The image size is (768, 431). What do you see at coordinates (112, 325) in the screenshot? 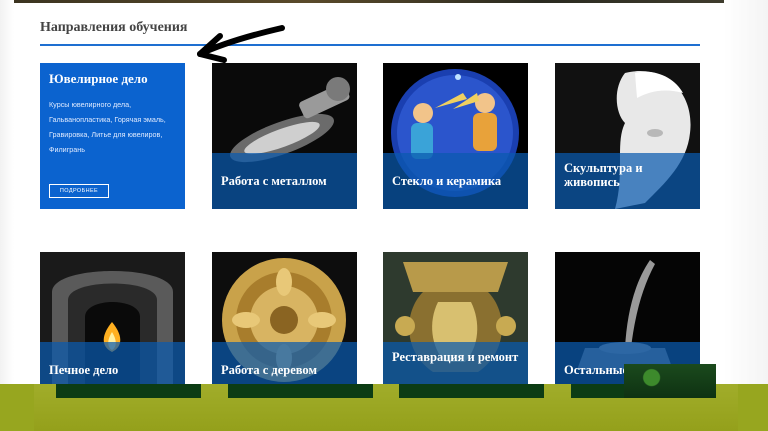
I see `course-tile-stove: Печное дело` at bounding box center [112, 325].